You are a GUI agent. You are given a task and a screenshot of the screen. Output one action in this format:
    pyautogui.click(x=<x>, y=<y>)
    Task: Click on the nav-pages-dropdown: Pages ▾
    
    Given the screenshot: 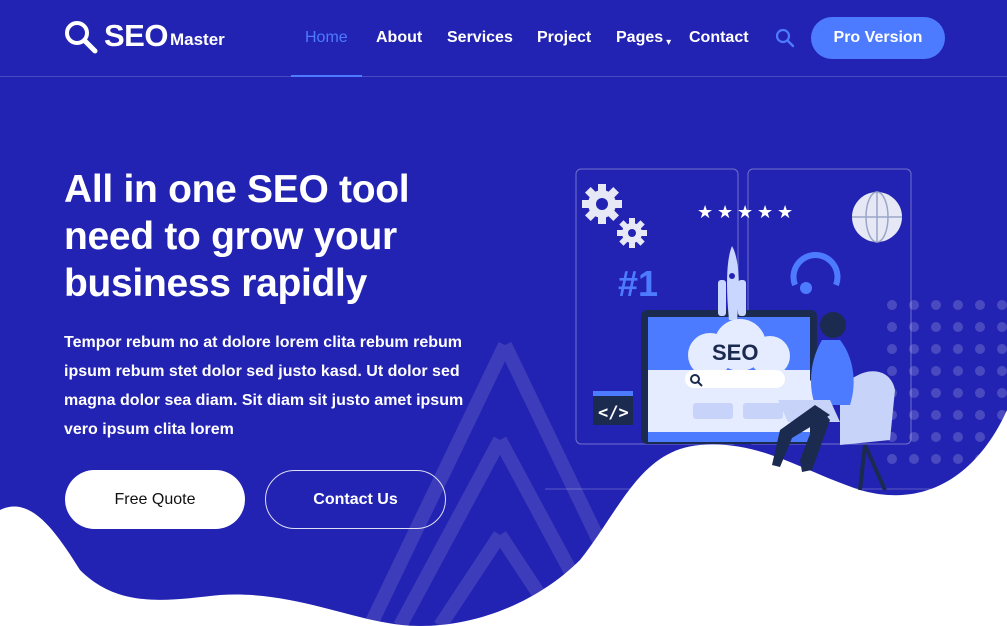 What is the action you would take?
    pyautogui.click(x=643, y=40)
    